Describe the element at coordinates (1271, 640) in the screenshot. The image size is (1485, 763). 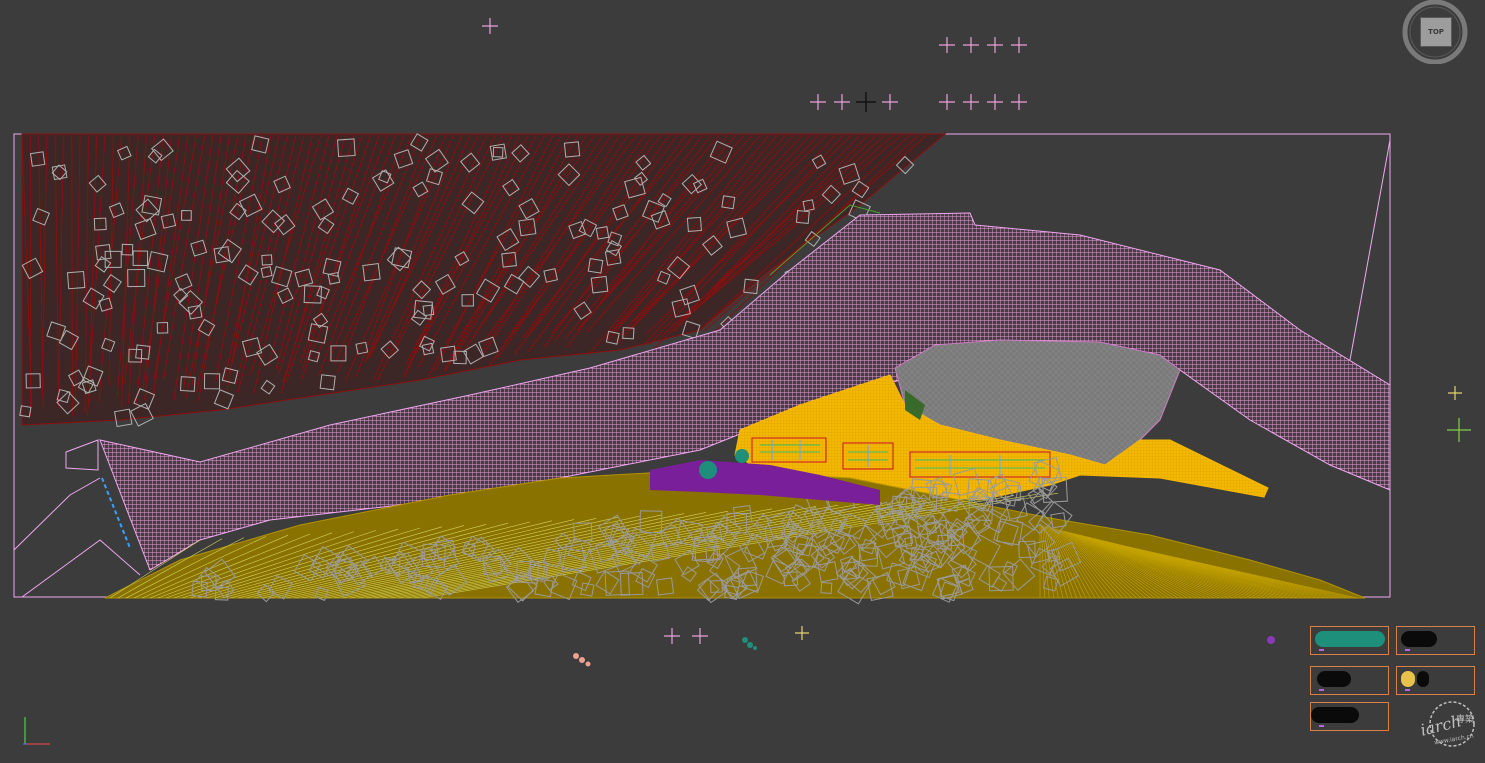
I see `purple-object` at that location.